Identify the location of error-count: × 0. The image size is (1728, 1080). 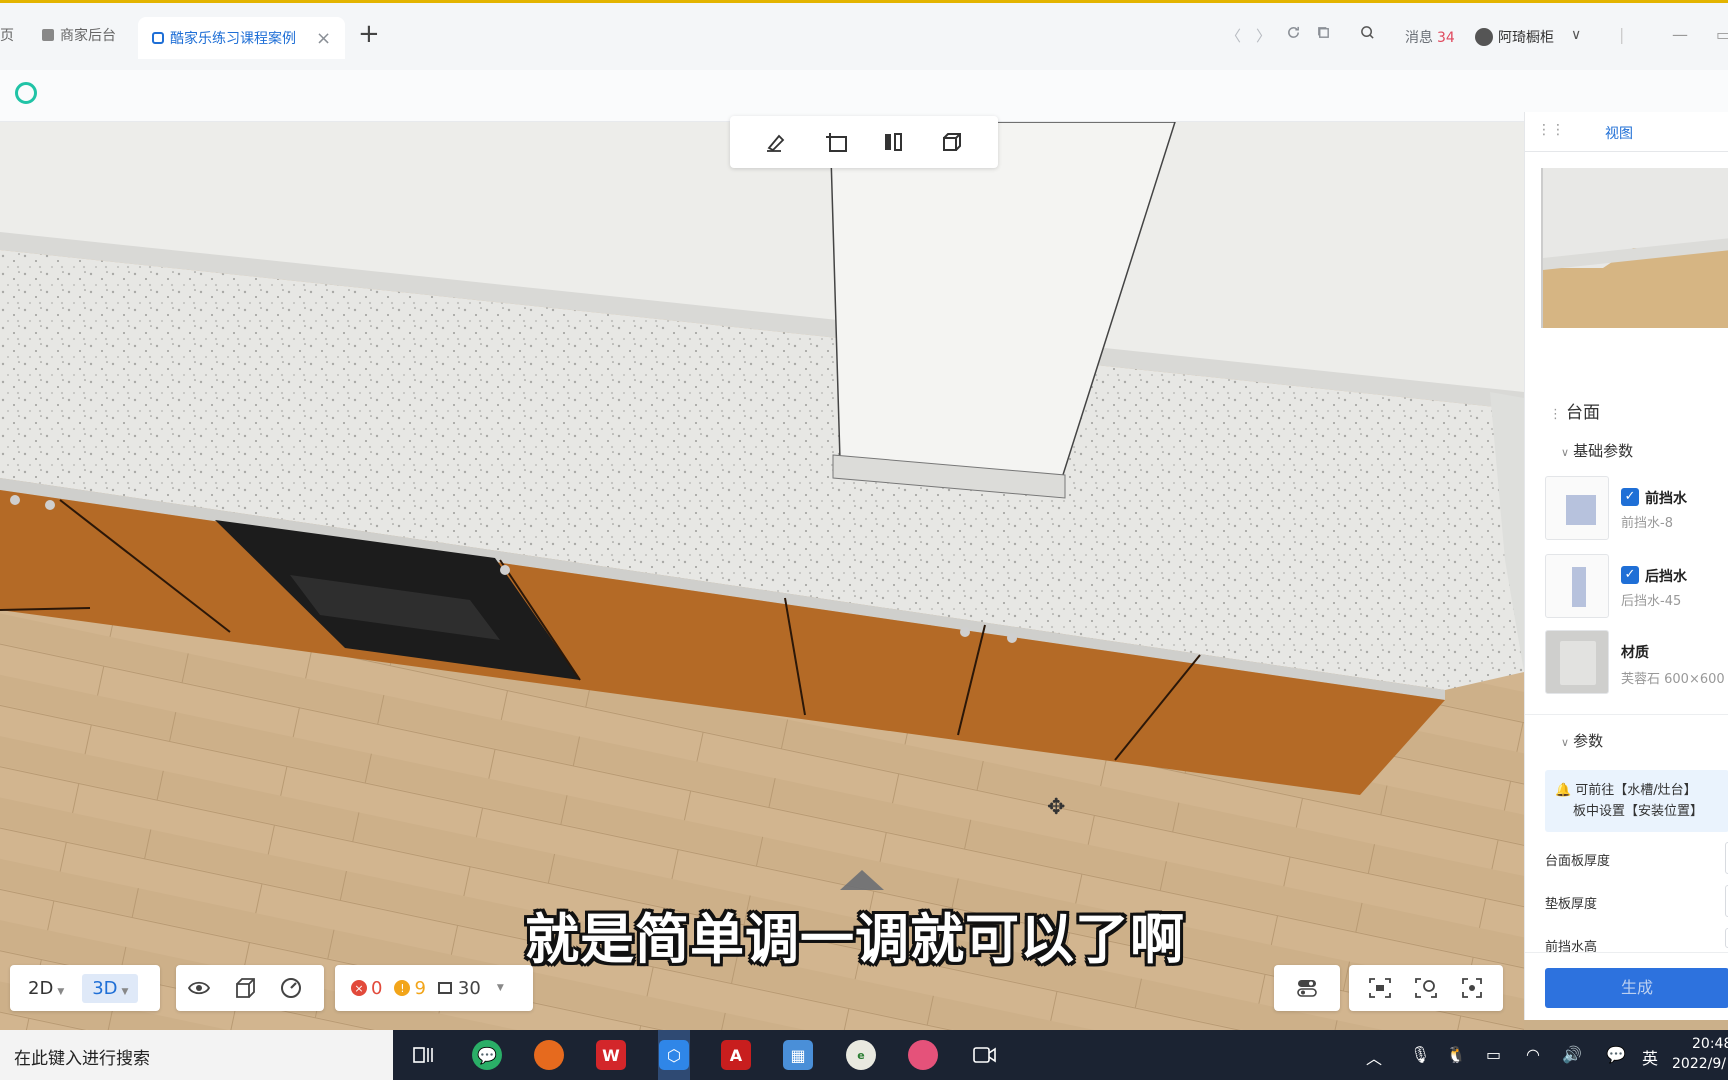
(366, 988).